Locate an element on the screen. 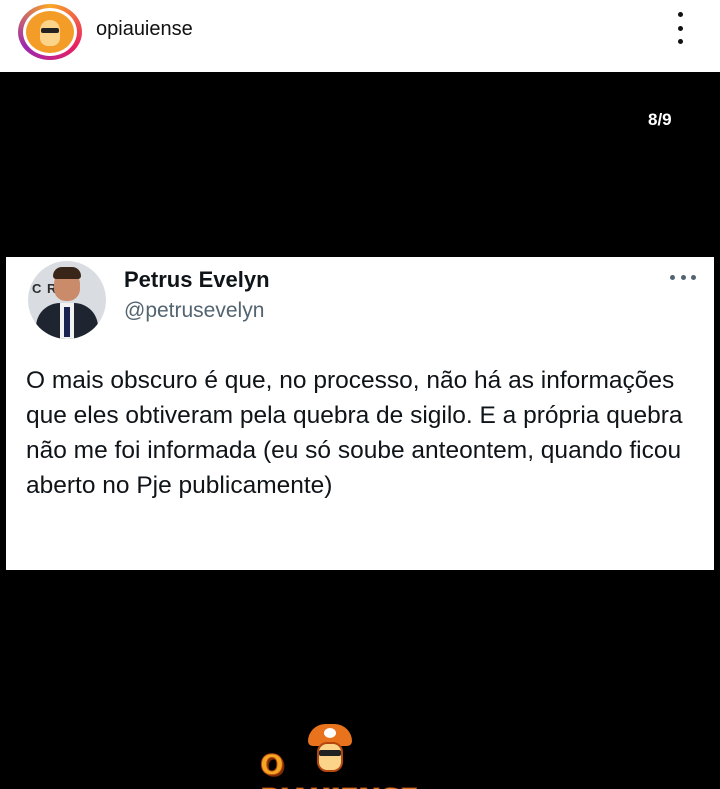  brand-logo-text: O PIAUIENSE is located at coordinates (340, 768).